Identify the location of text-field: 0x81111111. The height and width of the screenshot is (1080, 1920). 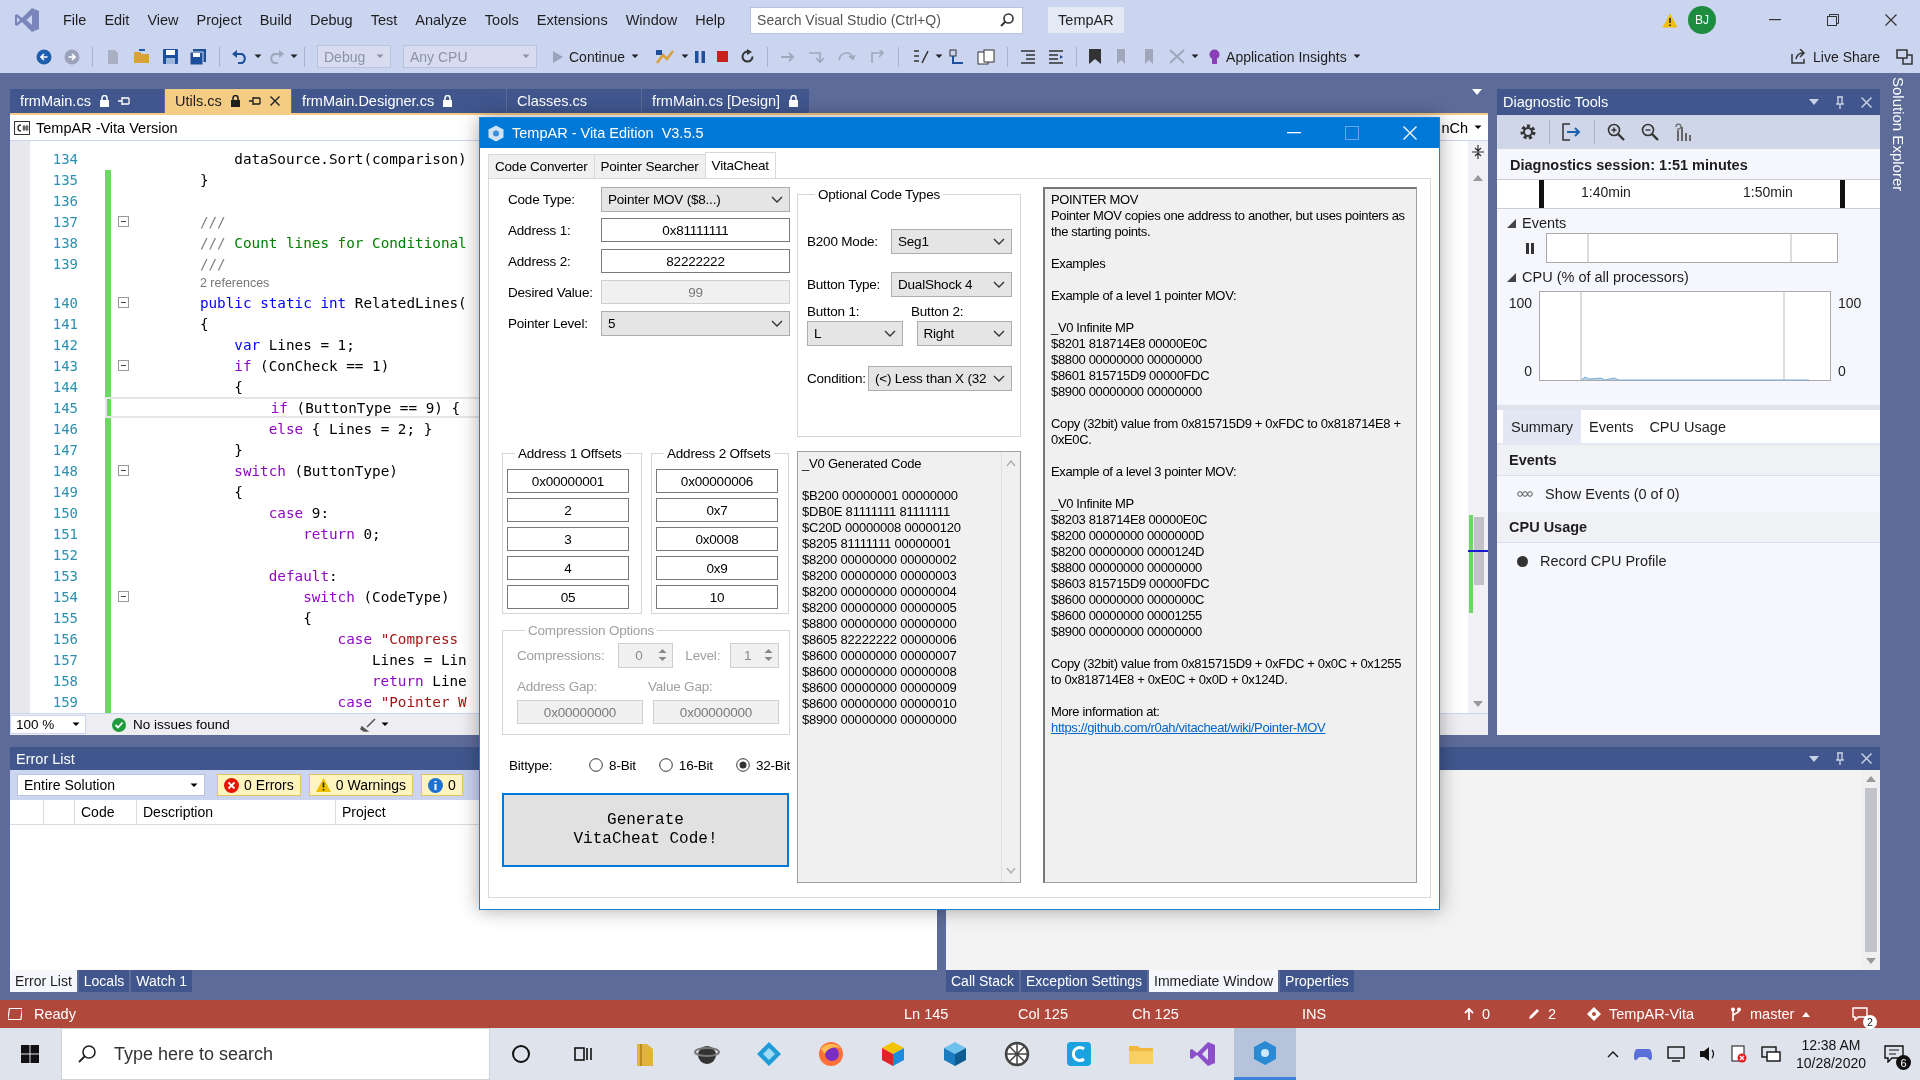
(695, 230).